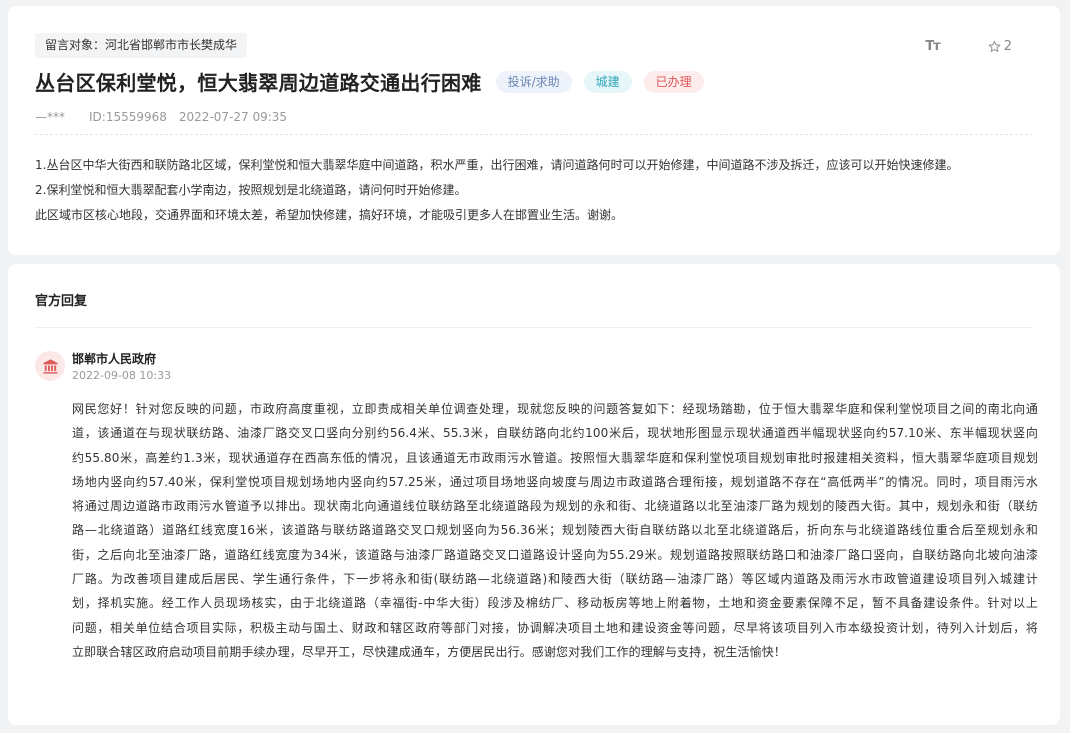 The height and width of the screenshot is (733, 1070). I want to click on message-id: ID:15559968, so click(128, 117).